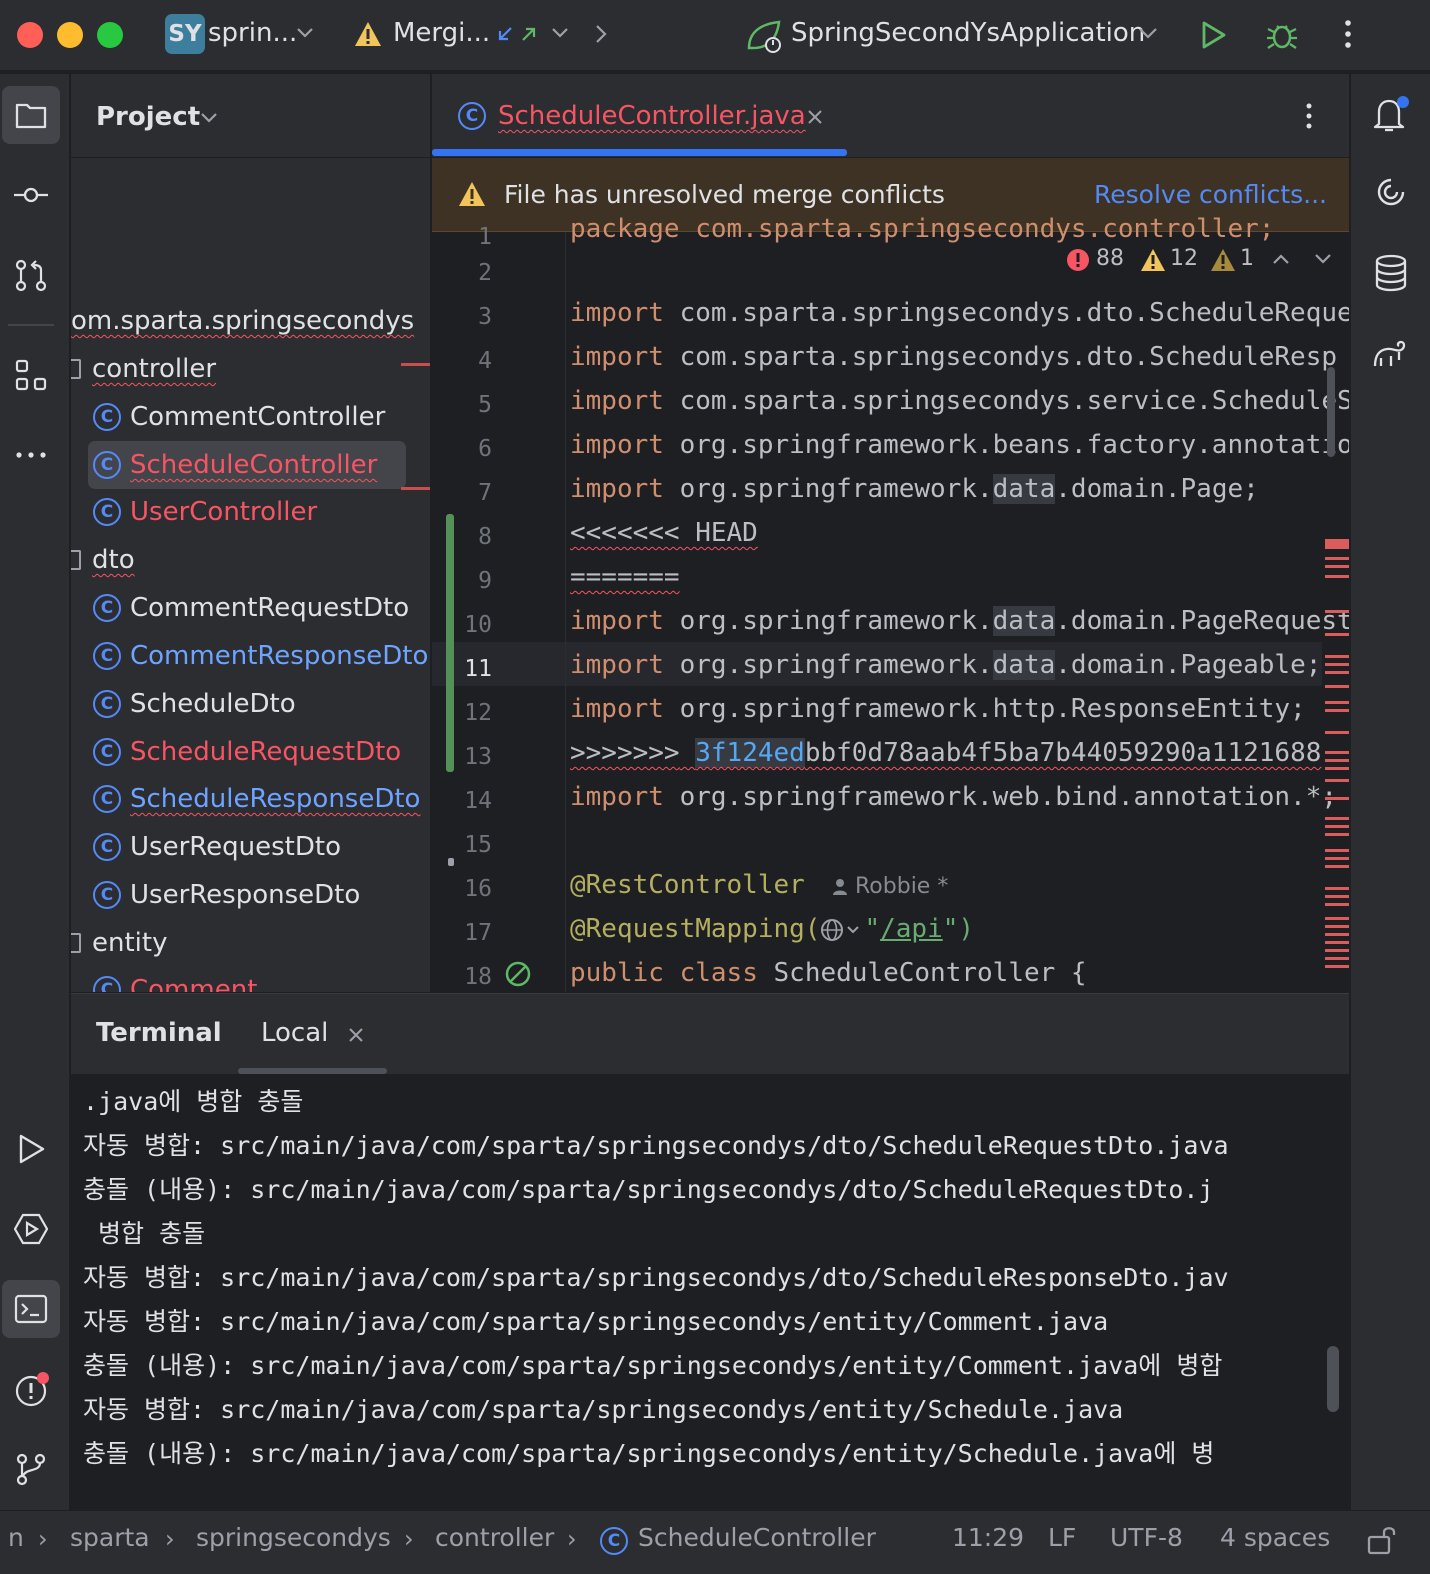 The height and width of the screenshot is (1574, 1430). Describe the element at coordinates (757, 1537) in the screenshot. I see `breadcrumb-item: ScheduleController` at that location.